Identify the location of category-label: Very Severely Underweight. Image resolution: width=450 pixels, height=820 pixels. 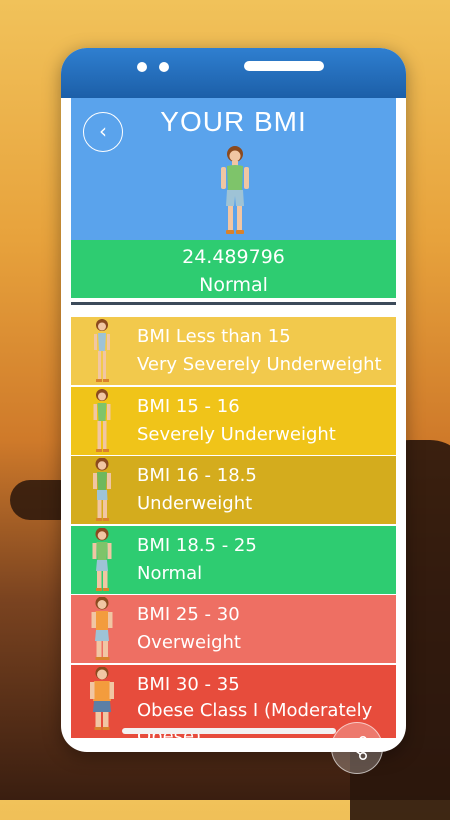
(259, 364).